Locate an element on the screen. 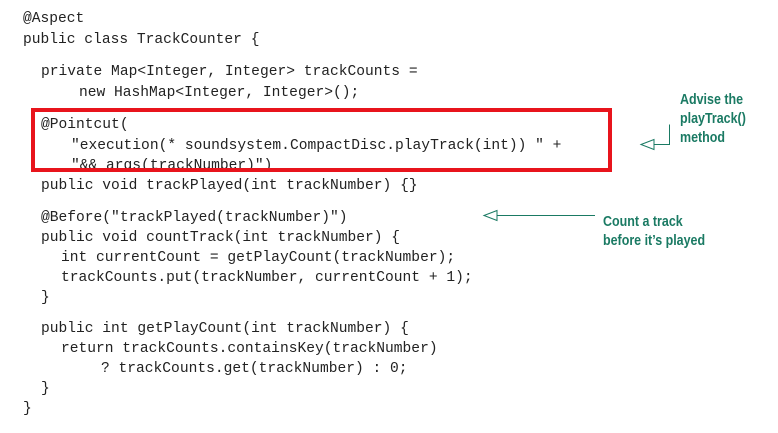 Image resolution: width=778 pixels, height=433 pixels. before-callout-line-2: before it’s played is located at coordinates (654, 241).